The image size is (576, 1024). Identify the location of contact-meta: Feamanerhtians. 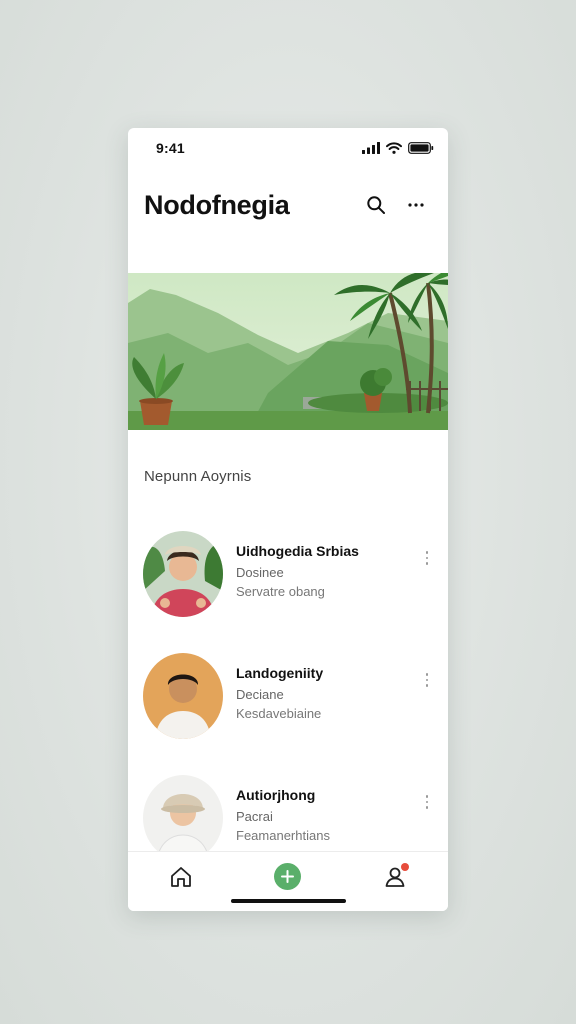
(283, 835).